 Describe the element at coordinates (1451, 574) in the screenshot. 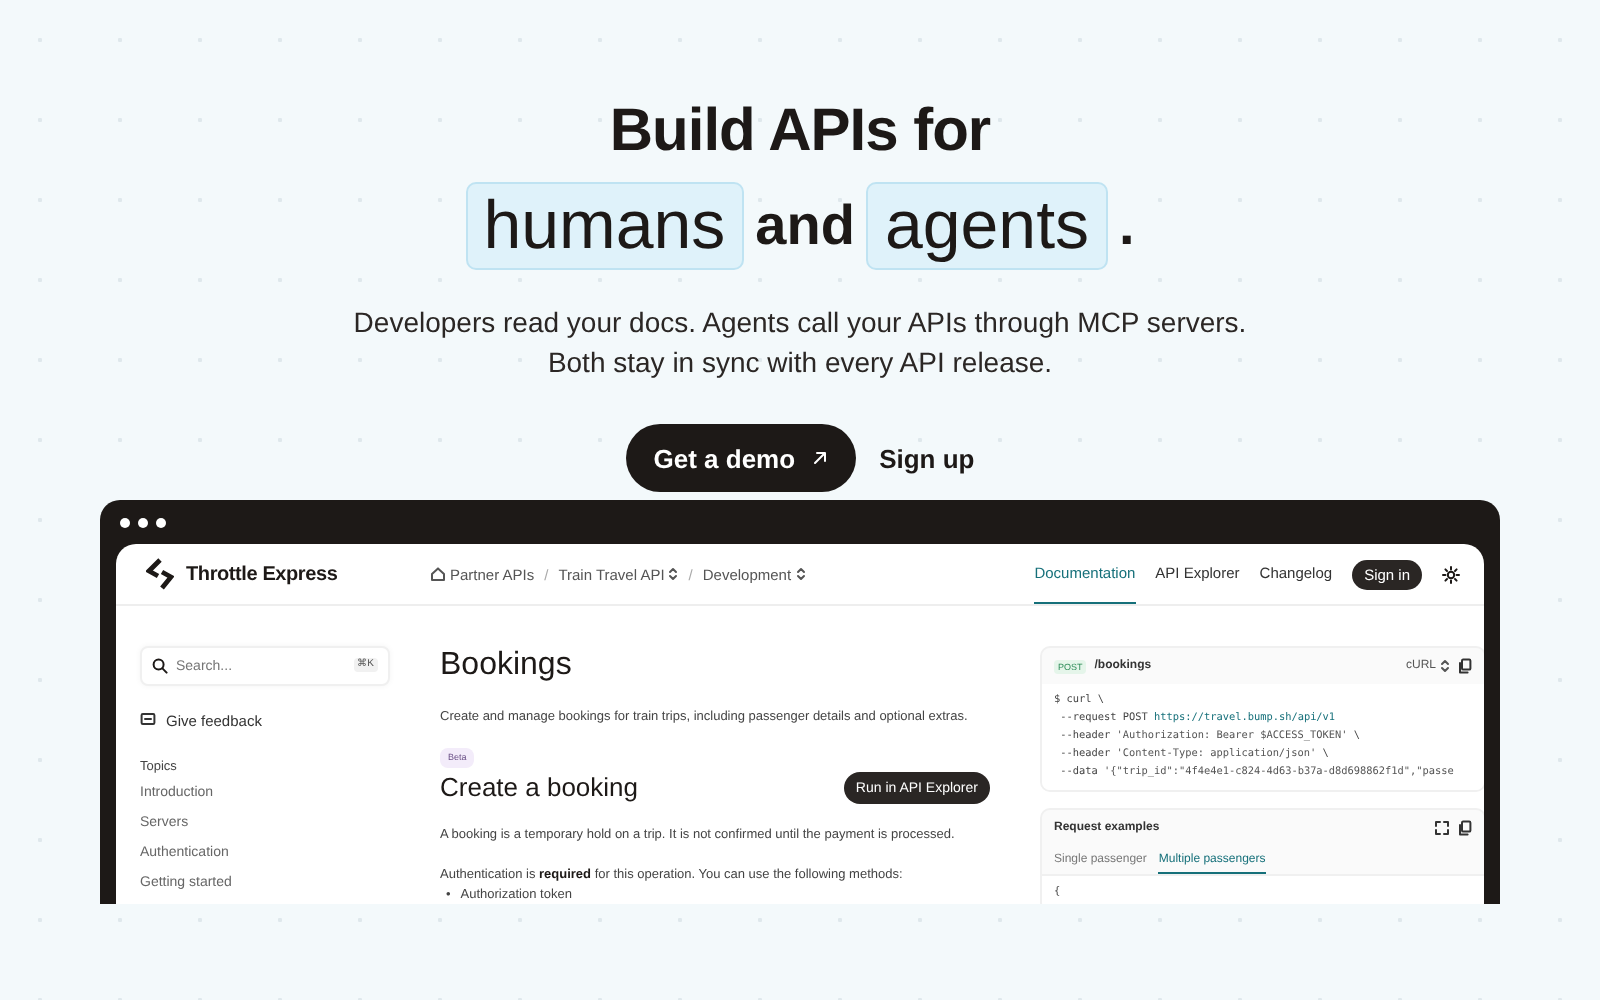

I see `sun-icon` at that location.